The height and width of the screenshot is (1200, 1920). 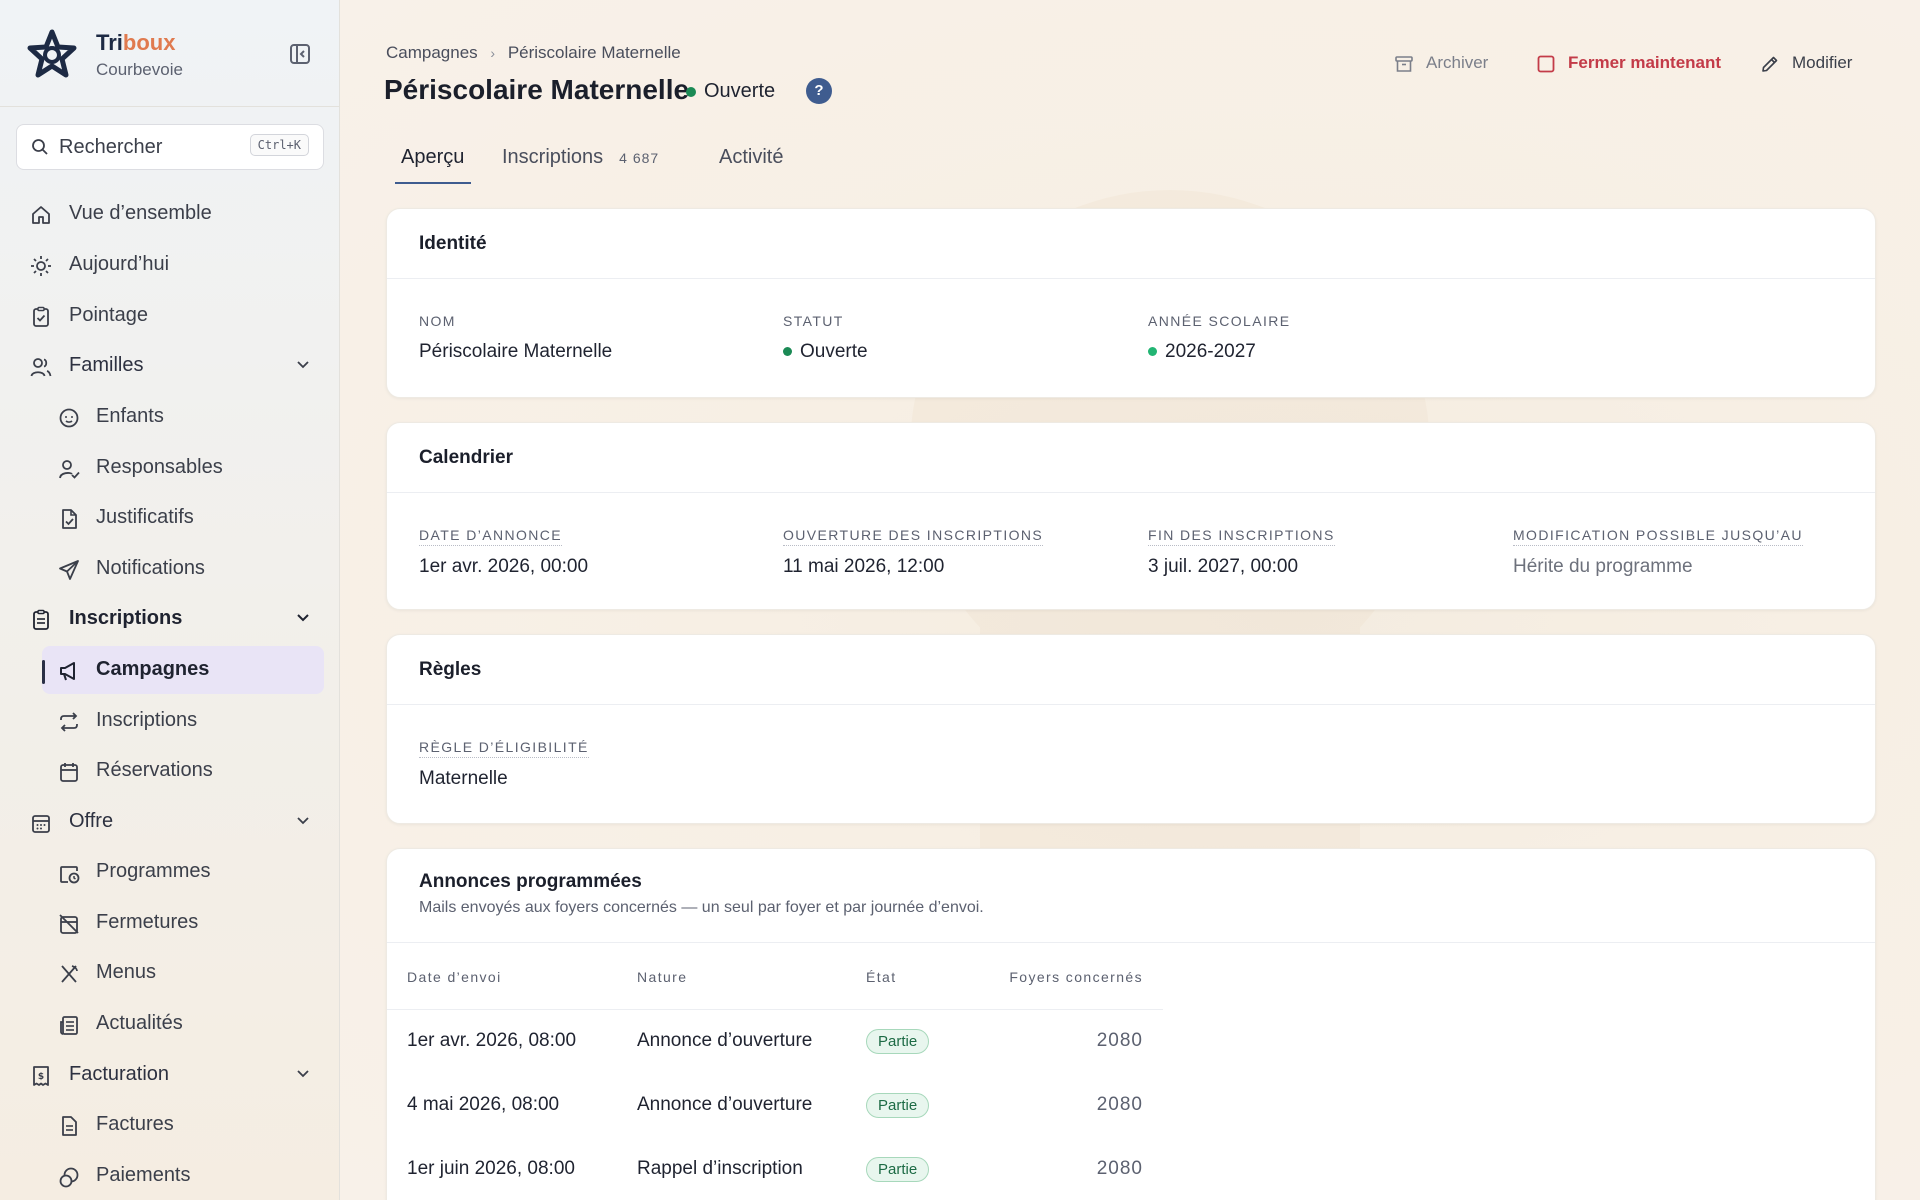 I want to click on sidebar-item-paiements: Paiements, so click(x=170, y=1176).